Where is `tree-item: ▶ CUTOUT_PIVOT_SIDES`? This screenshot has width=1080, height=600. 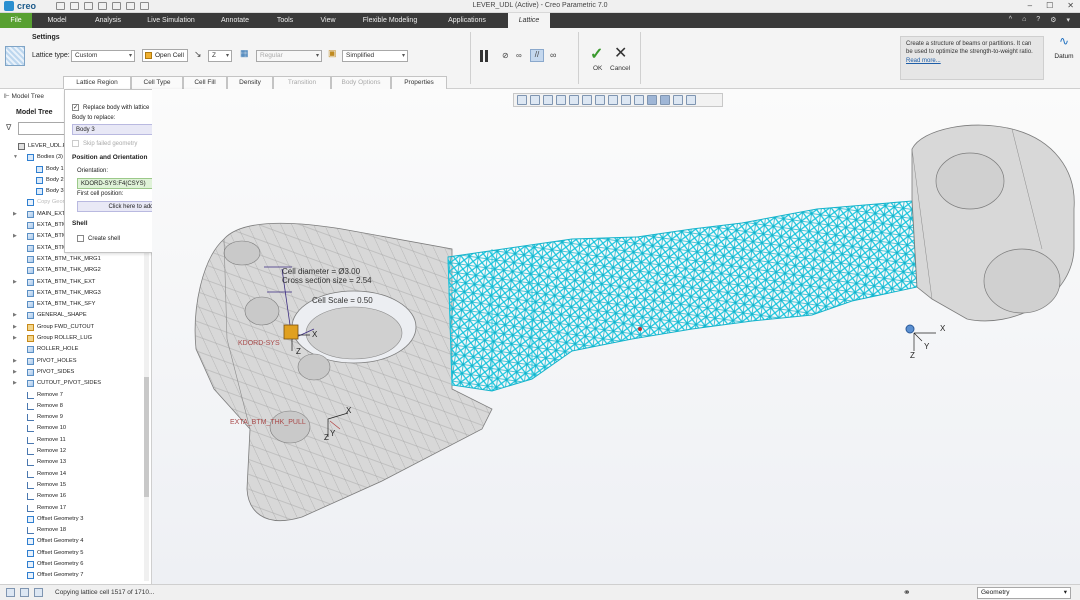
tree-item: ▶ CUTOUT_PIVOT_SIDES is located at coordinates (75, 383).